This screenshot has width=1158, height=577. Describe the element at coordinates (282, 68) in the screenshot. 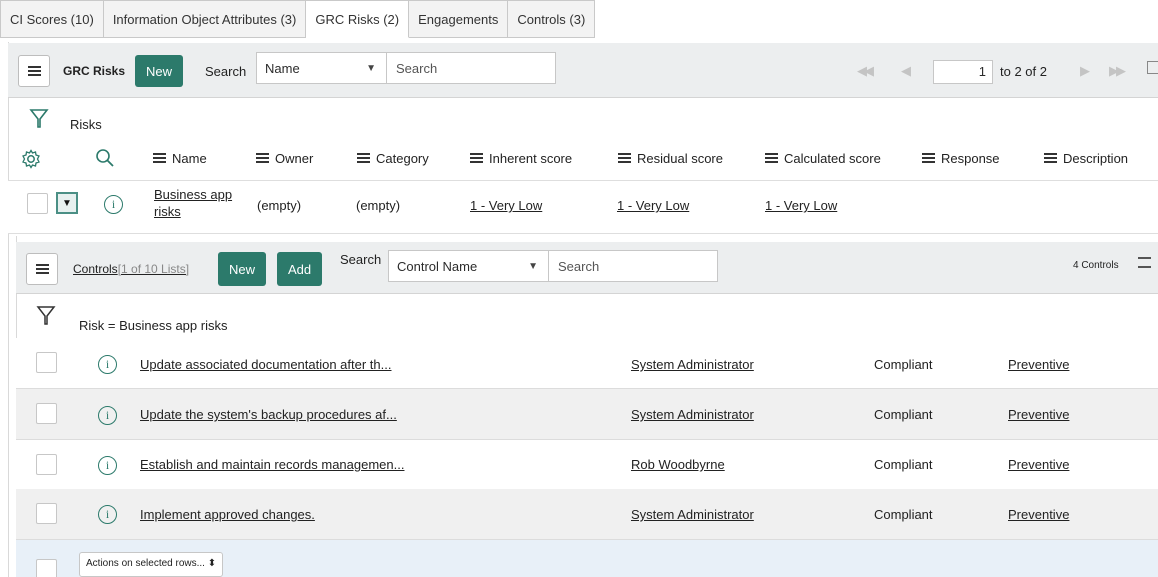

I see `search-field-value: Name` at that location.